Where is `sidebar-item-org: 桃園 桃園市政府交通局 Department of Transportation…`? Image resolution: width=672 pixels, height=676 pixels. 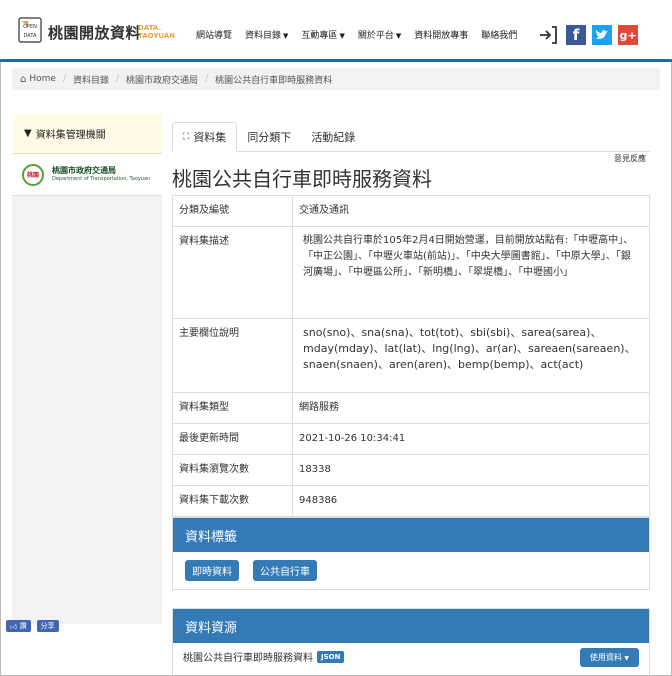
sidebar-item-org: 桃園 桃園市政府交通局 Department of Transportation… is located at coordinates (87, 175).